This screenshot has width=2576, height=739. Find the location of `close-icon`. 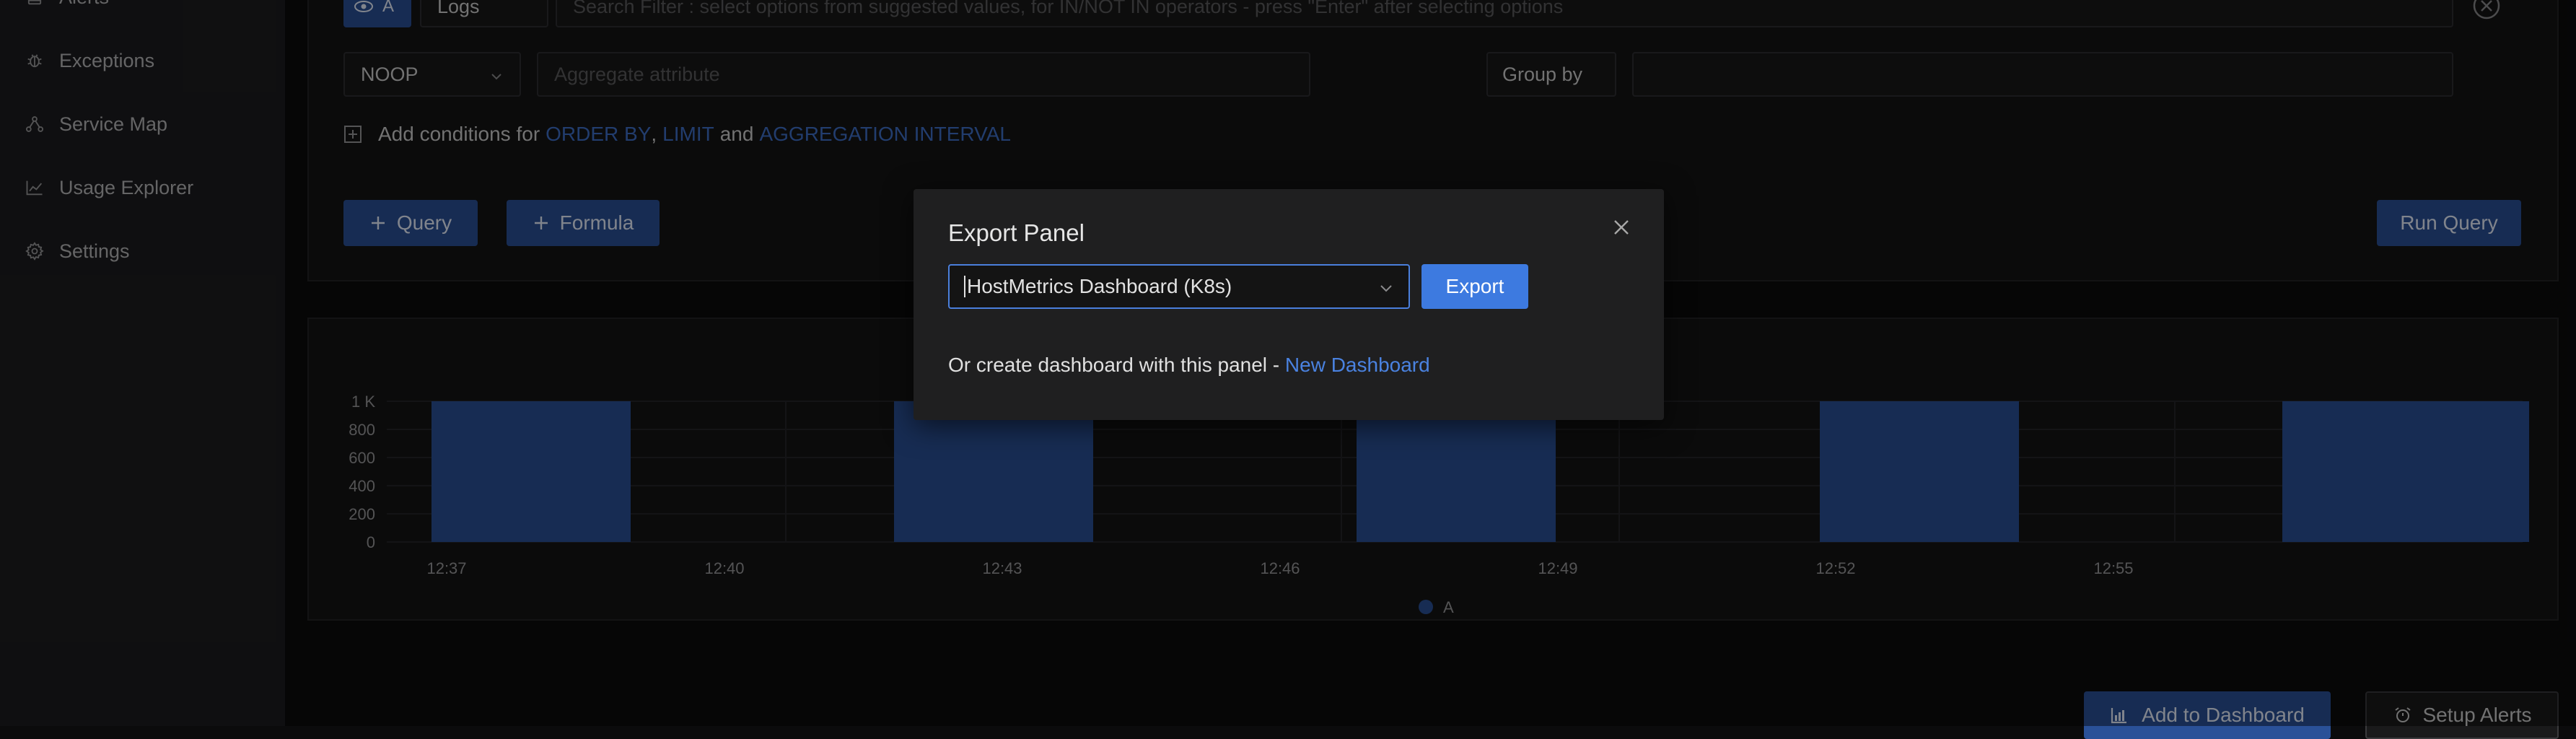

close-icon is located at coordinates (1621, 228).